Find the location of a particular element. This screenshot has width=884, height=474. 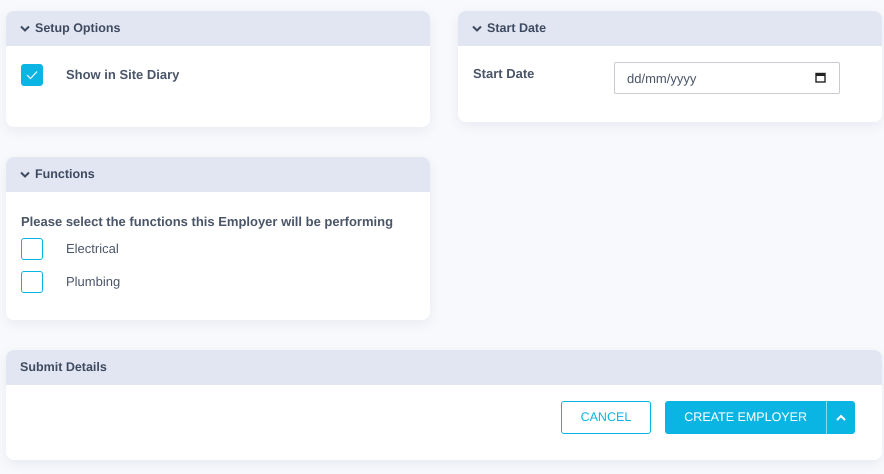

panel-title: Start Date is located at coordinates (516, 29).